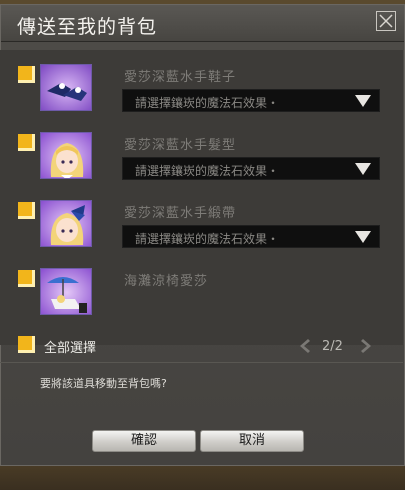 The width and height of the screenshot is (405, 490). I want to click on close-button, so click(386, 21).